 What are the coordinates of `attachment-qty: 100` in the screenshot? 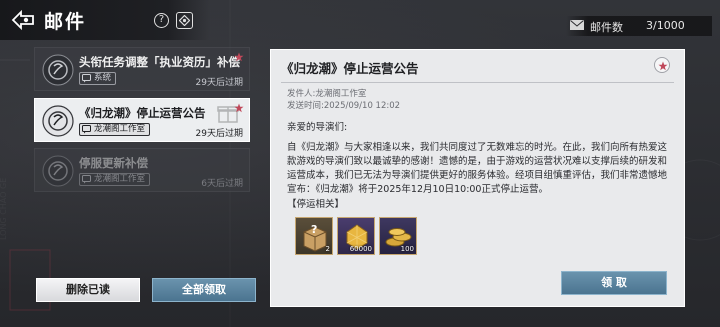 It's located at (407, 249).